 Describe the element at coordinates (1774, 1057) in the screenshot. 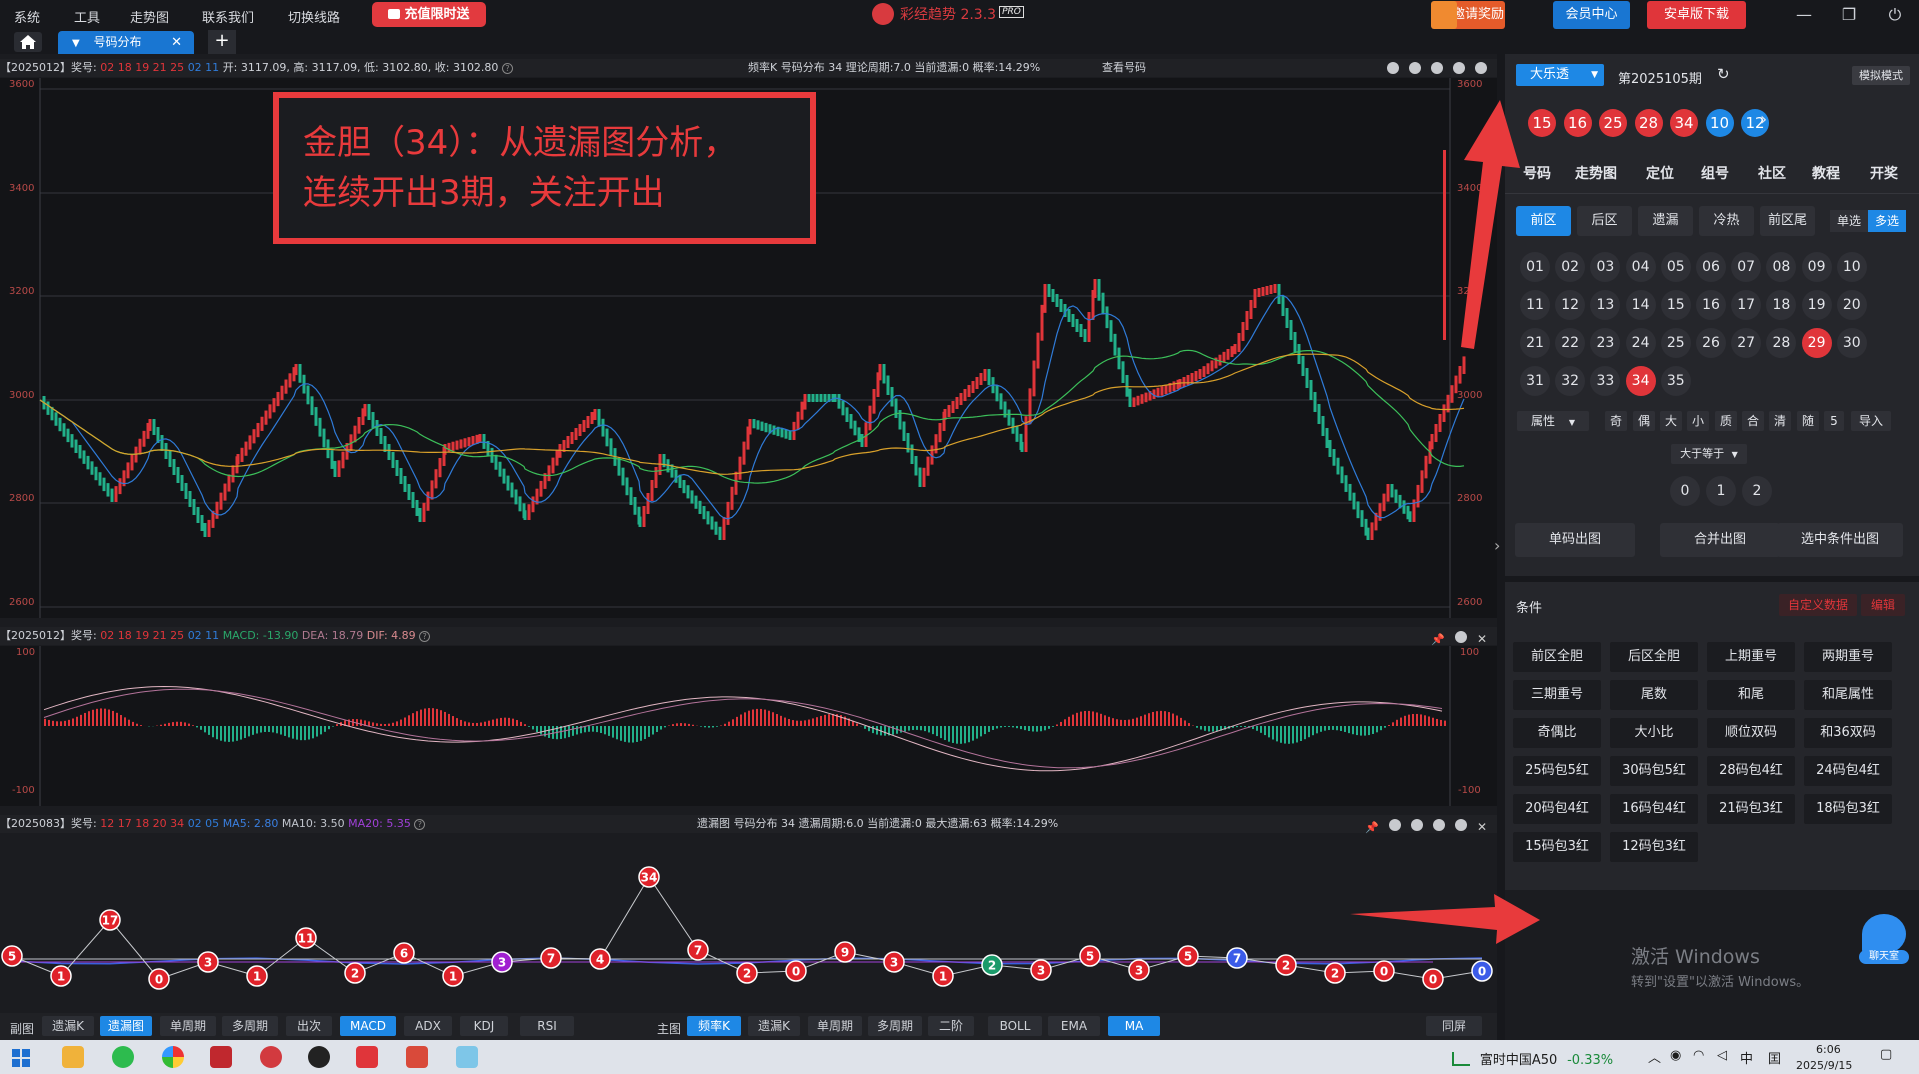

I see `ime-mode-label: 囯` at that location.